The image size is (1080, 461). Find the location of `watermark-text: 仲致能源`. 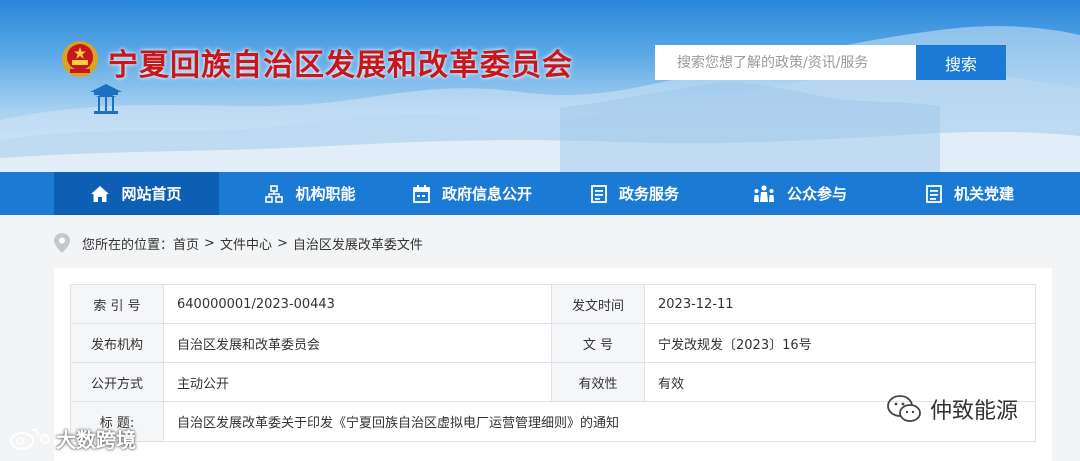

watermark-text: 仲致能源 is located at coordinates (974, 411).